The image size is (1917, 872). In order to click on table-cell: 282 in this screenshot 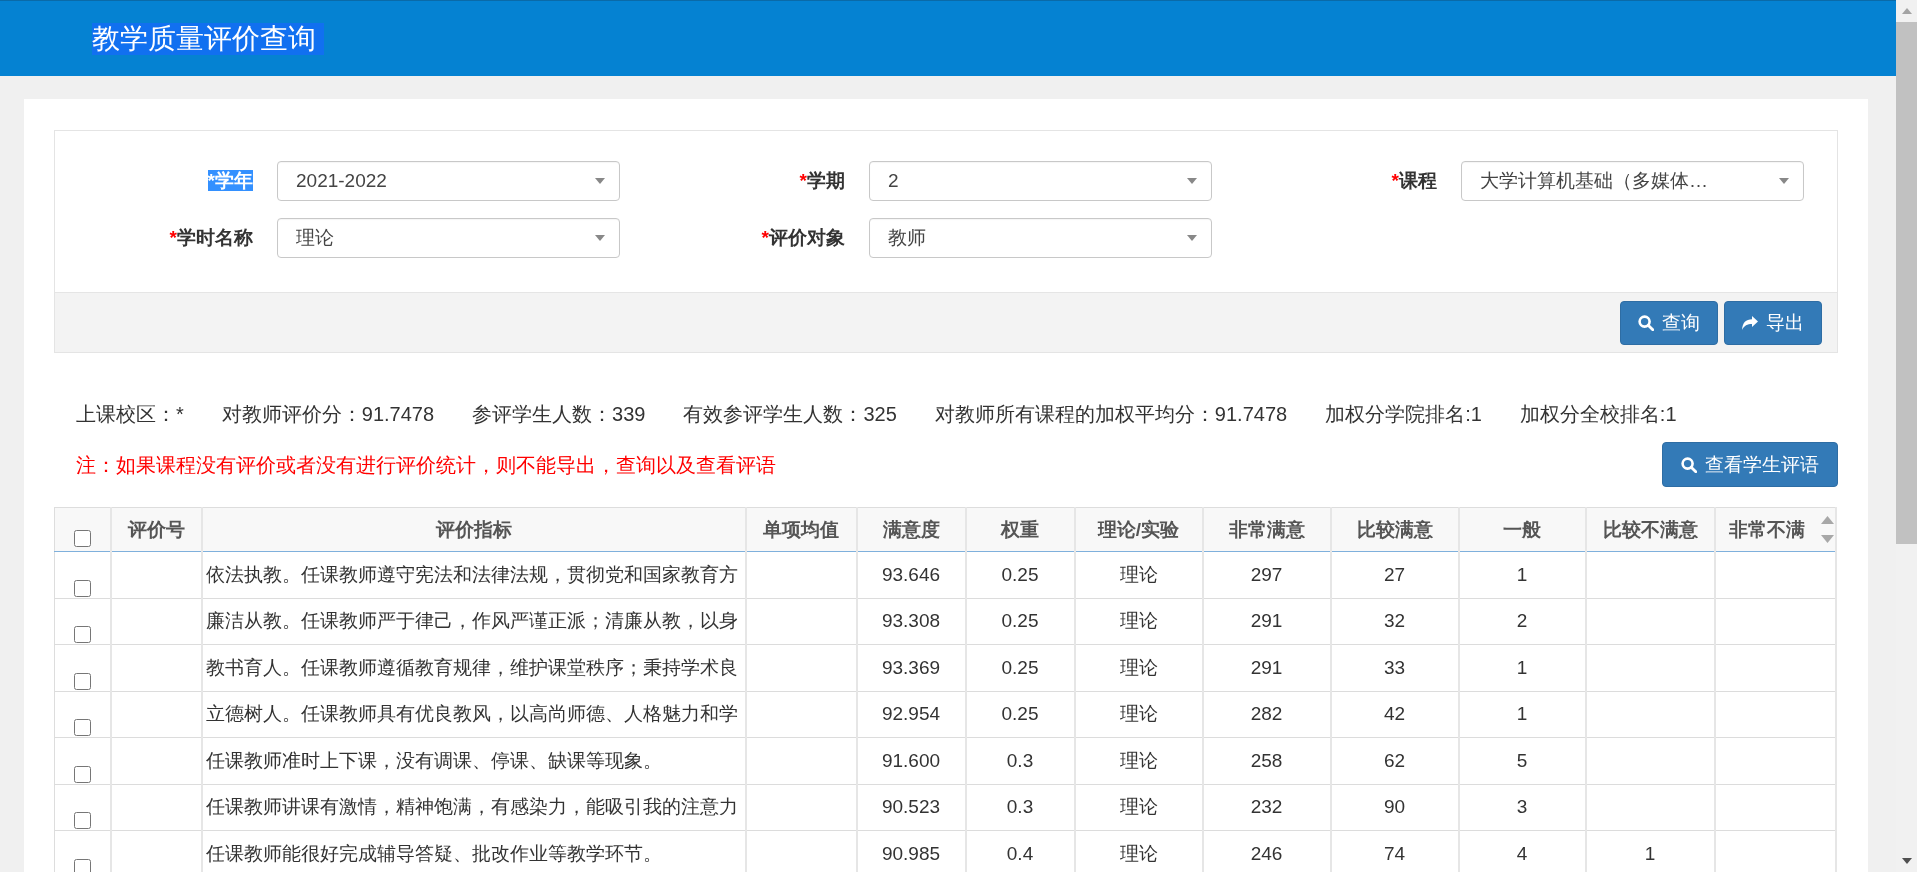, I will do `click(1266, 714)`.